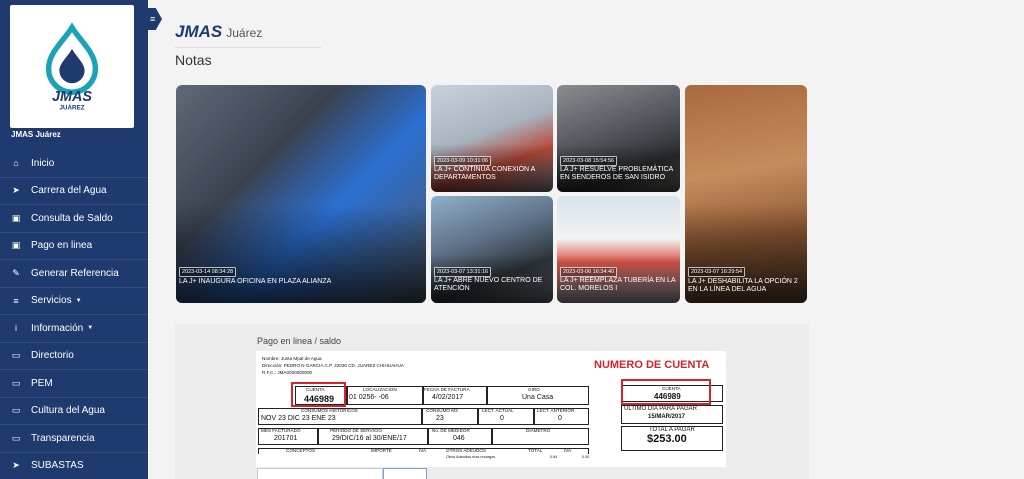  I want to click on bill-lect-actual-label: LECT. ACTUAL, so click(498, 410).